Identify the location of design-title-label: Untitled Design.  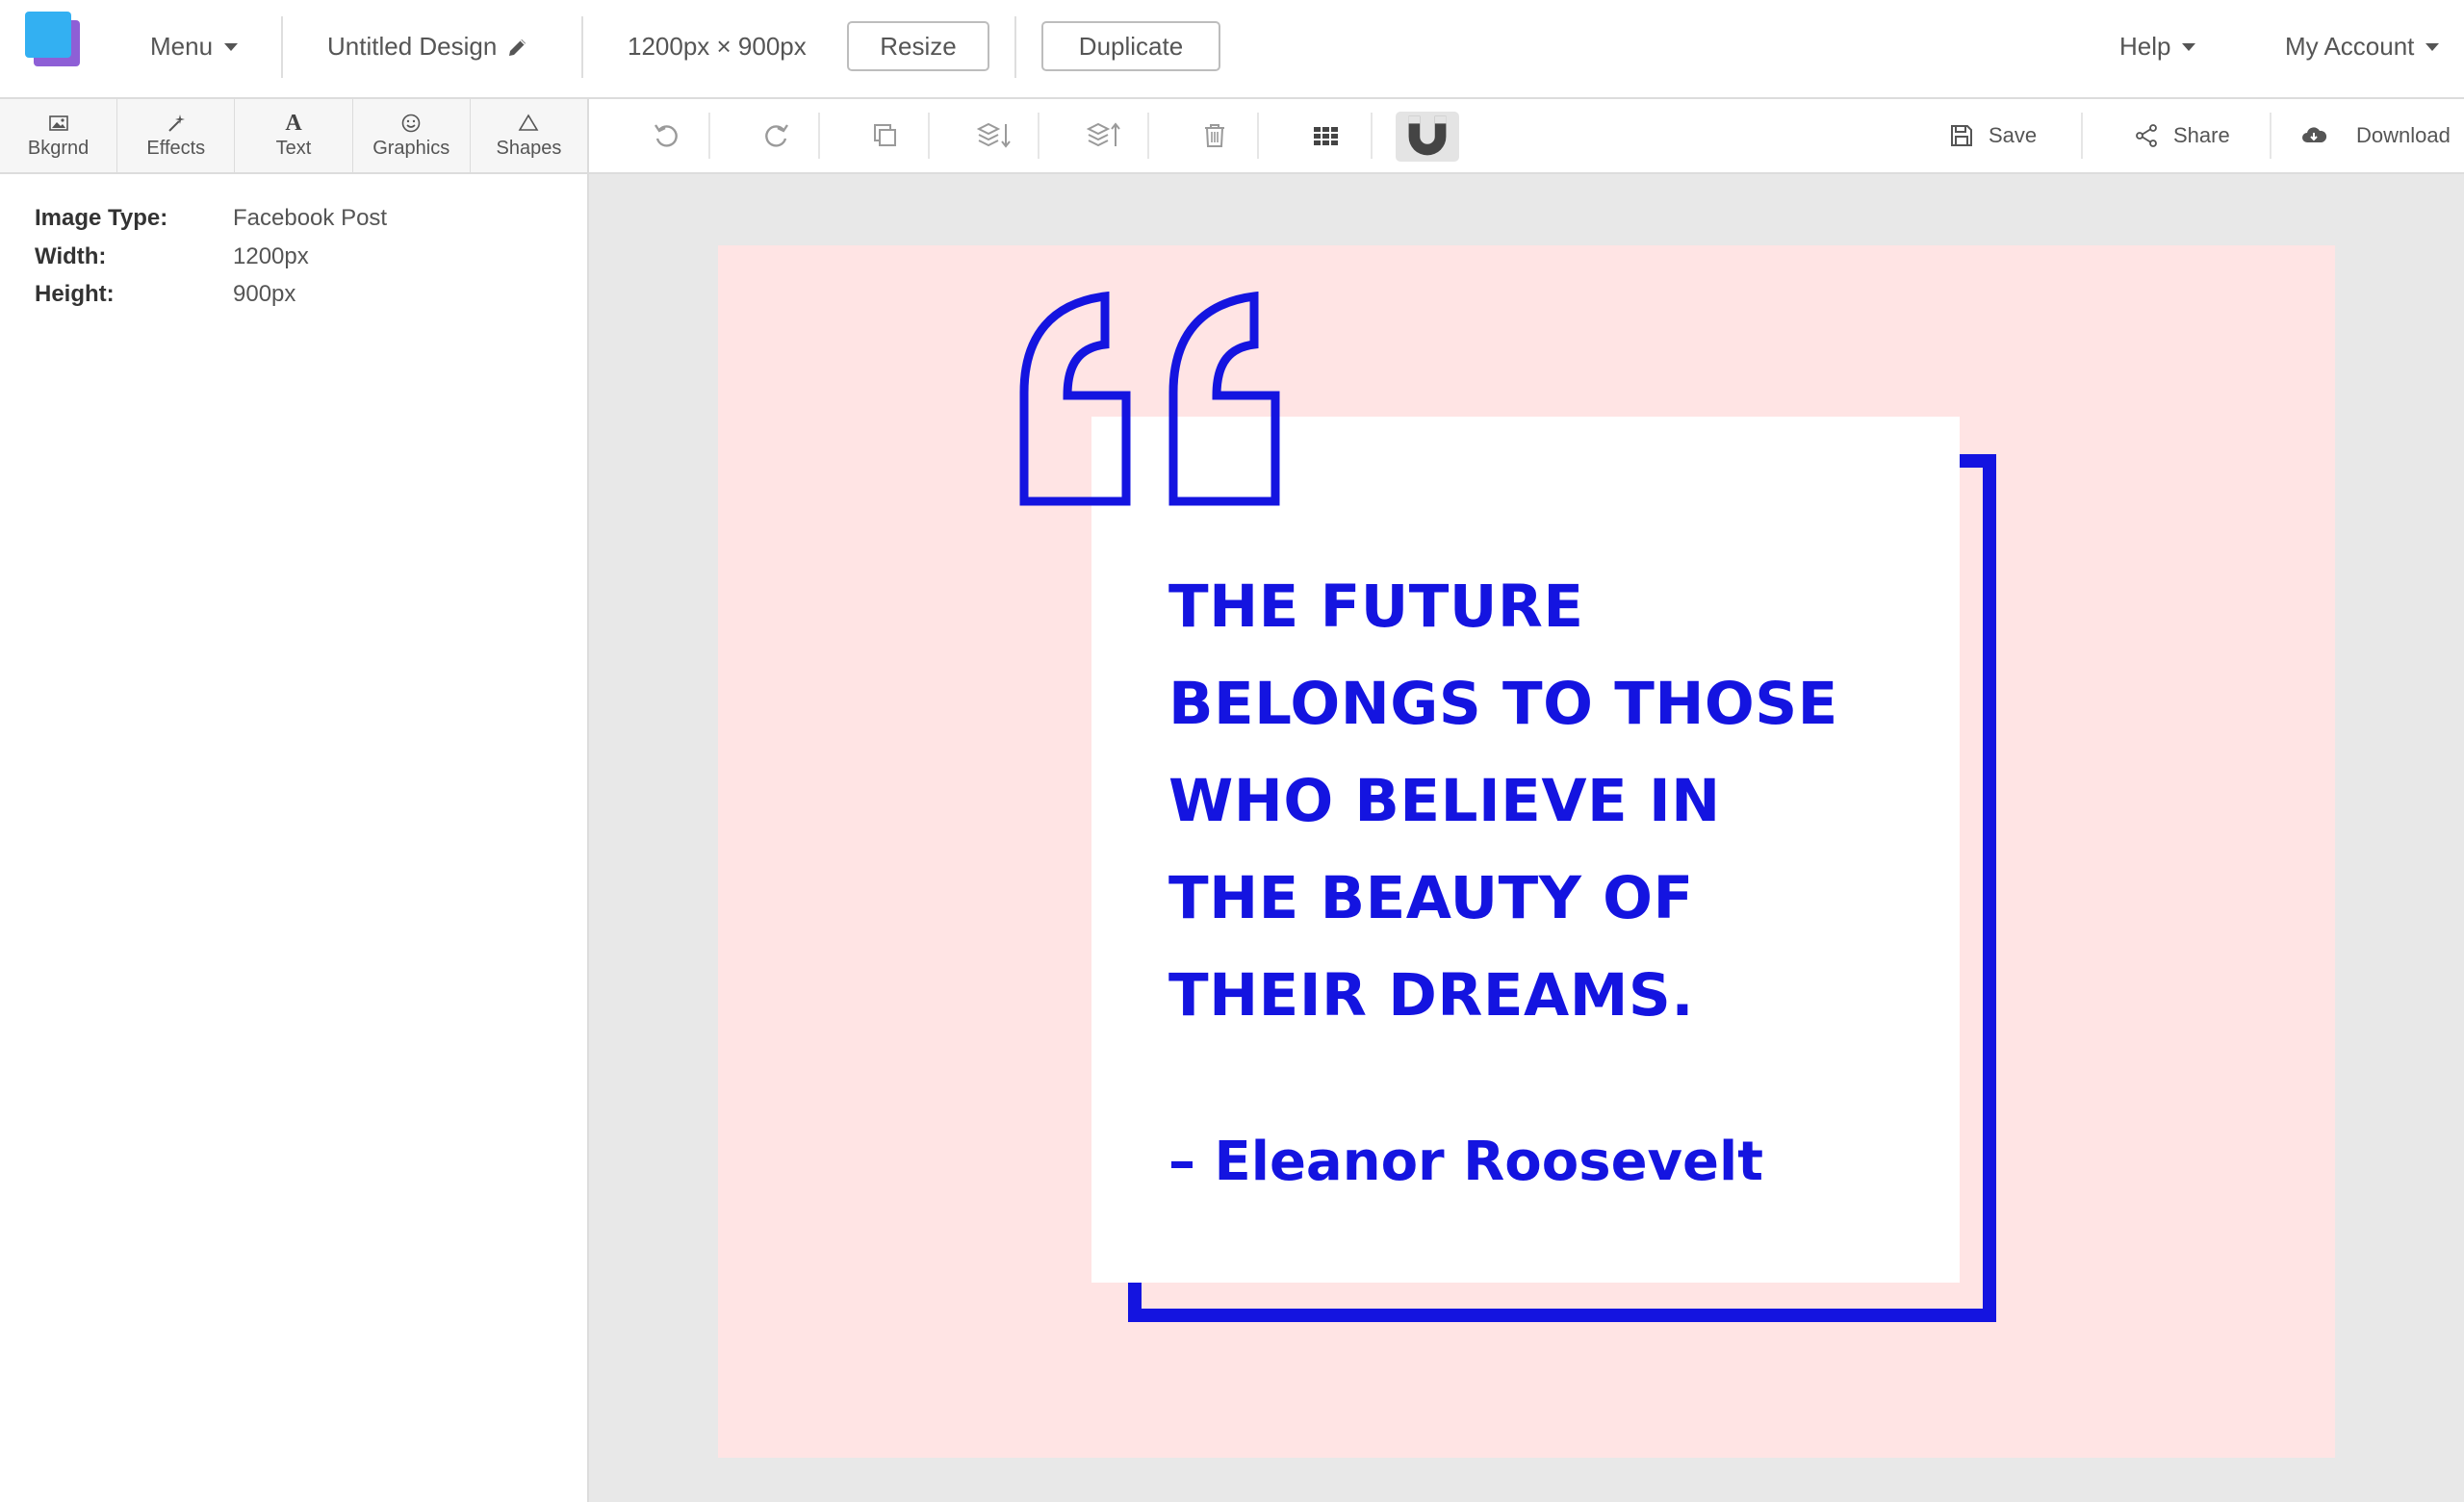
(412, 46).